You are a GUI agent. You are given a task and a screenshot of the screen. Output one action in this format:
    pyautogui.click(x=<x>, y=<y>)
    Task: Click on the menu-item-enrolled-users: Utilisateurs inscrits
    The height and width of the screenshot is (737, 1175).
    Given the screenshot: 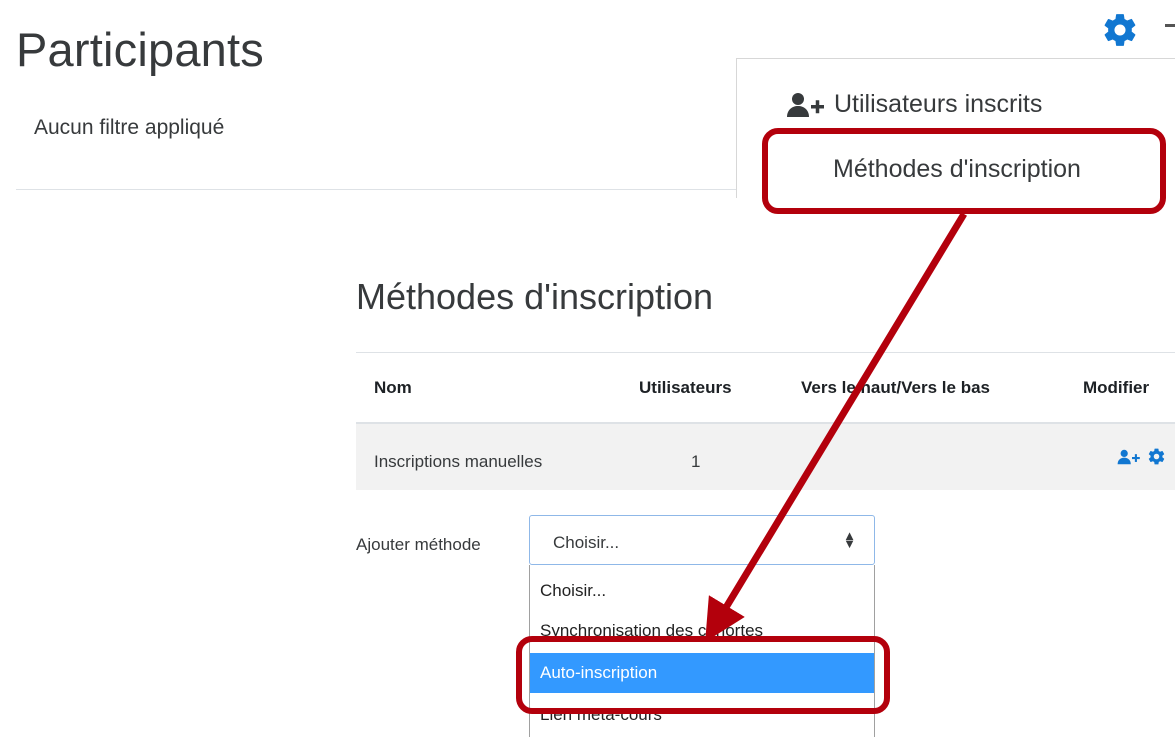 What is the action you would take?
    pyautogui.click(x=914, y=104)
    